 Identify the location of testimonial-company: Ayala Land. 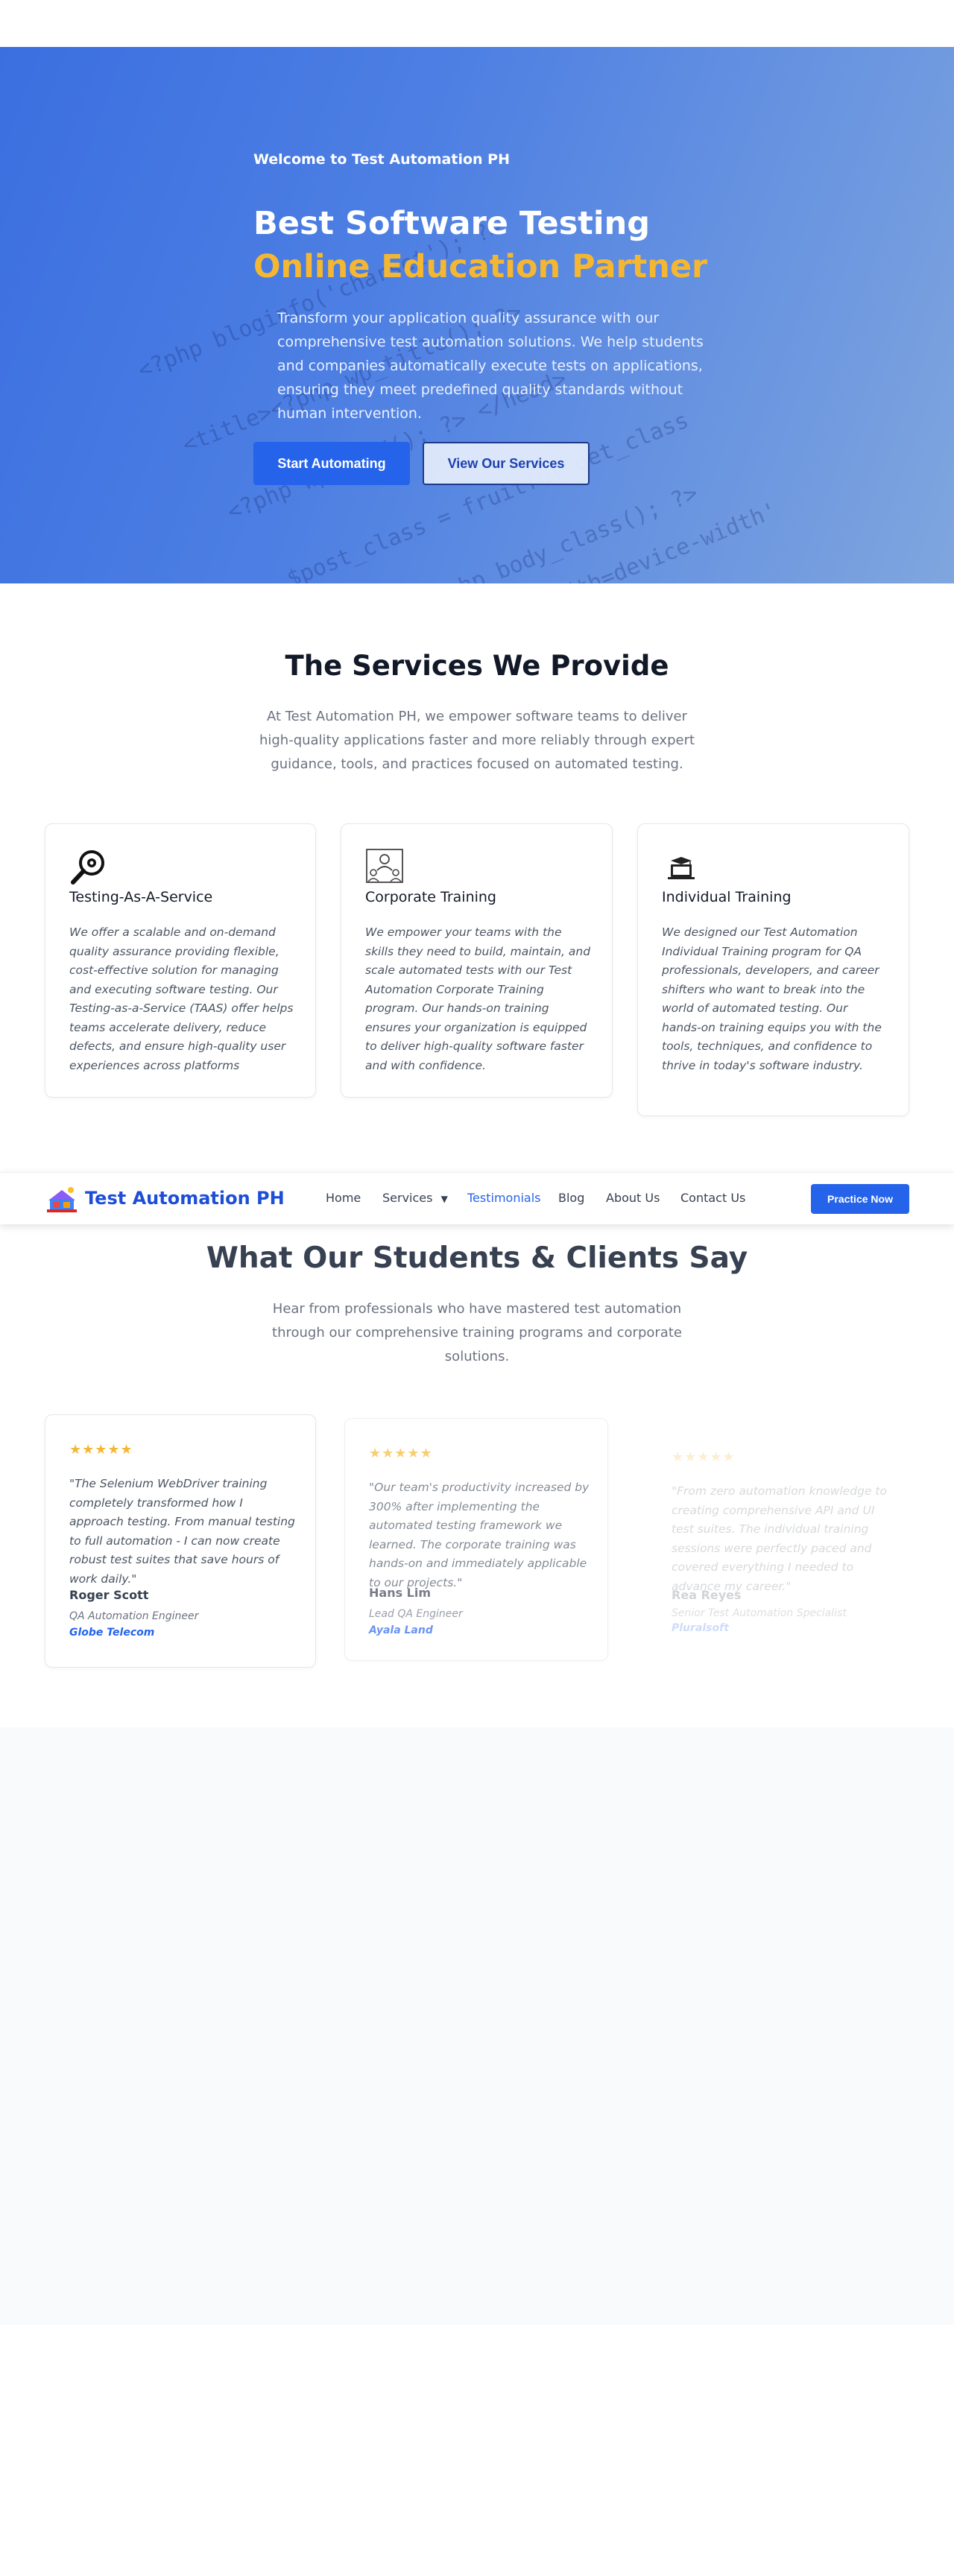
(401, 1630).